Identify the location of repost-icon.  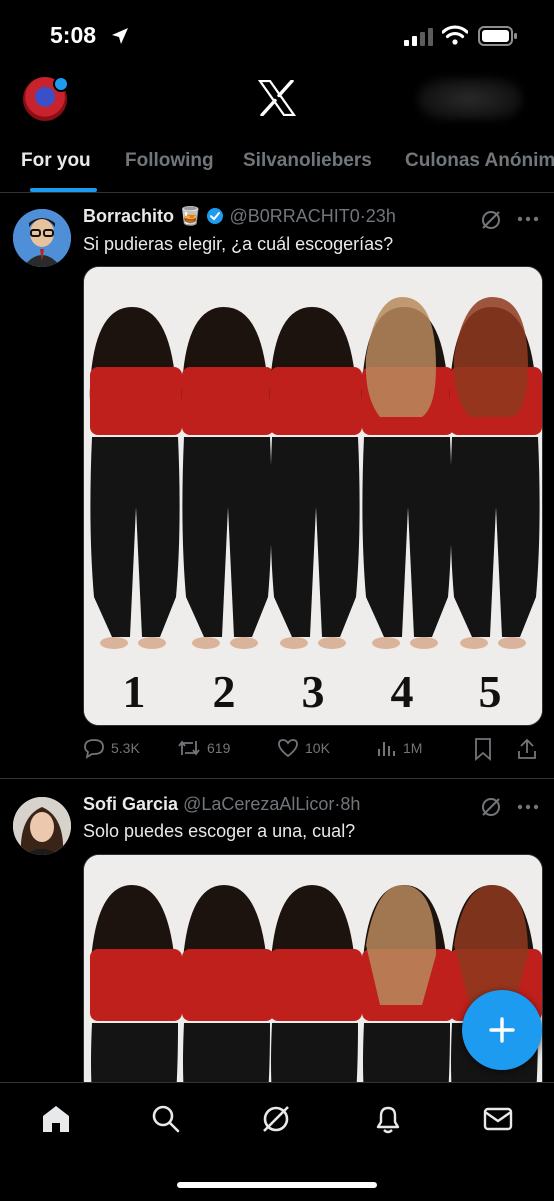
(189, 748).